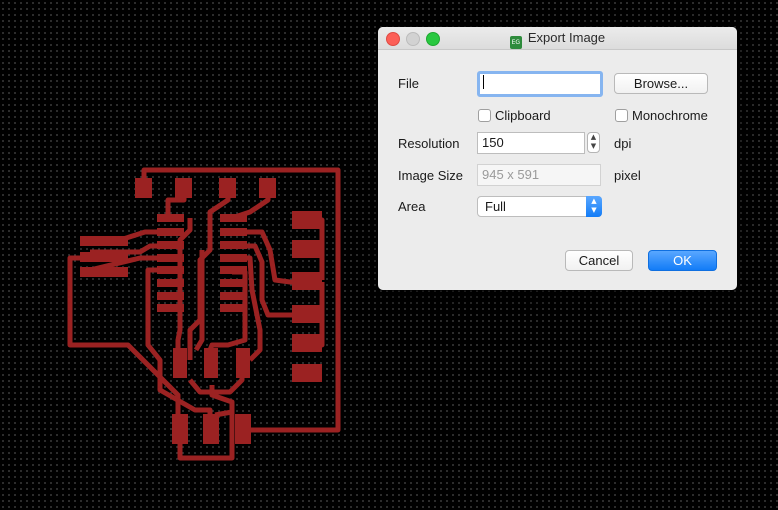 The image size is (778, 510). What do you see at coordinates (621, 115) in the screenshot?
I see `monochrome-checkbox` at bounding box center [621, 115].